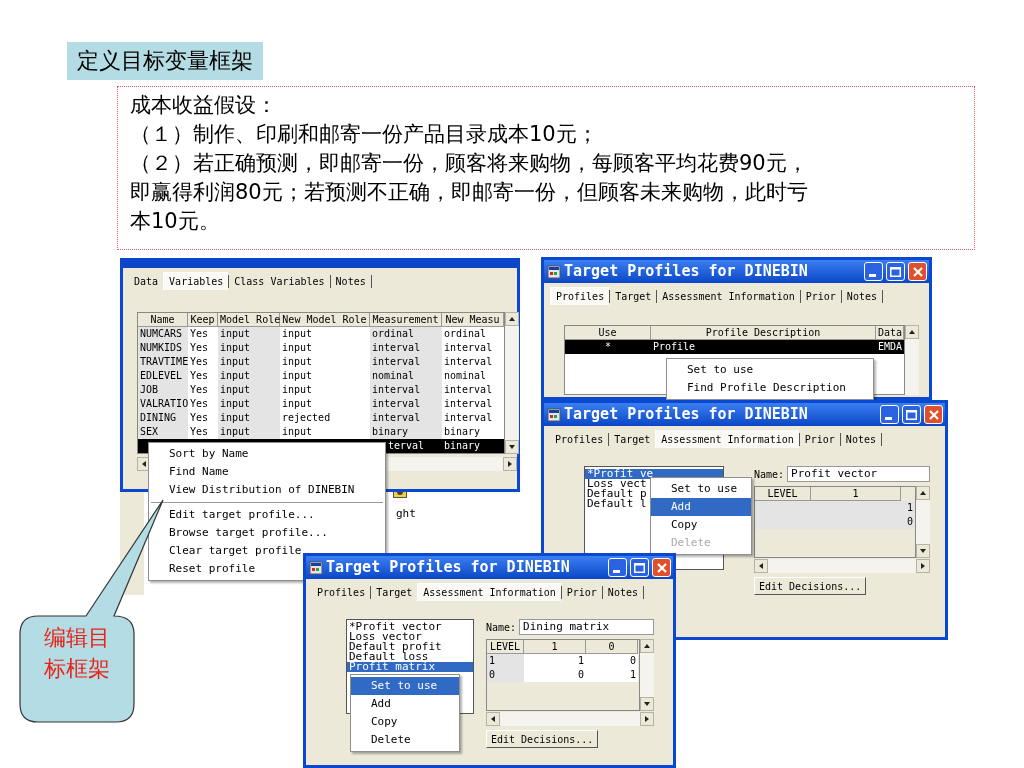  Describe the element at coordinates (163, 348) in the screenshot. I see `table-cell: NUMKIDS` at that location.